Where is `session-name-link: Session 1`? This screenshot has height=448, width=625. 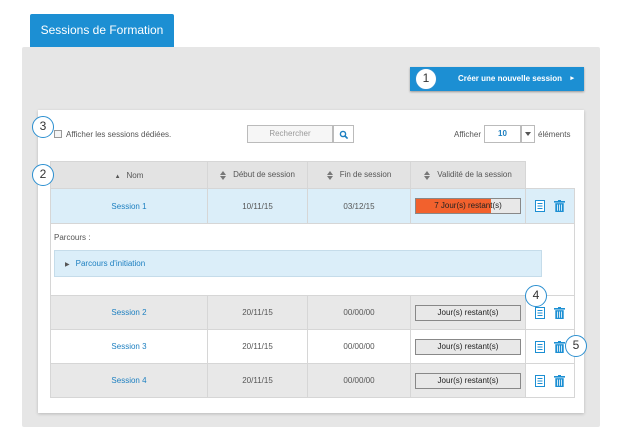
session-name-link: Session 1 is located at coordinates (129, 206).